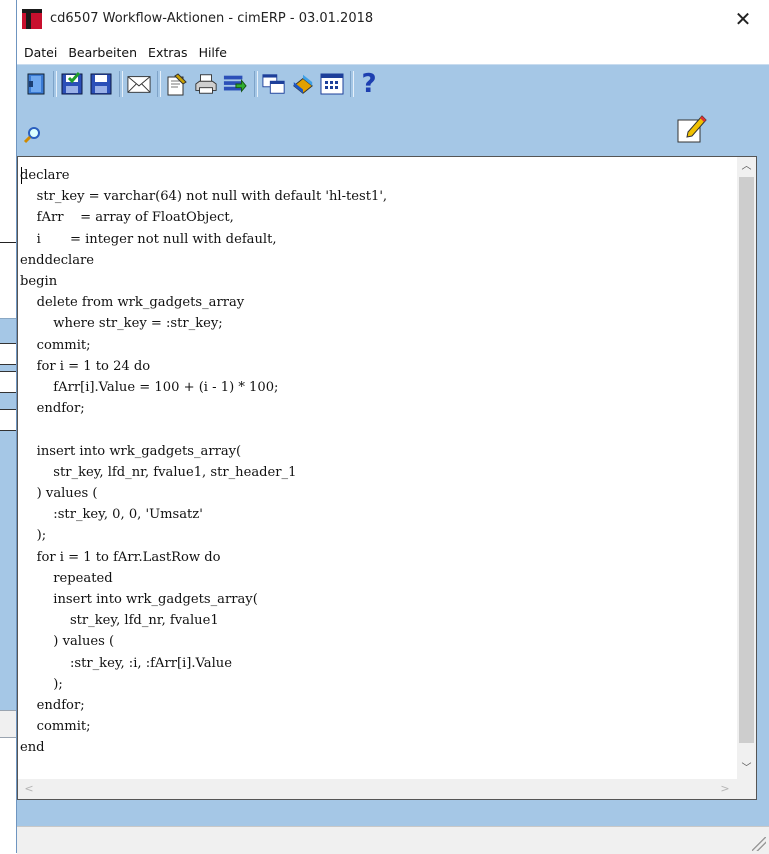 The height and width of the screenshot is (854, 769). Describe the element at coordinates (177, 84) in the screenshot. I see `edit-document-icon` at that location.